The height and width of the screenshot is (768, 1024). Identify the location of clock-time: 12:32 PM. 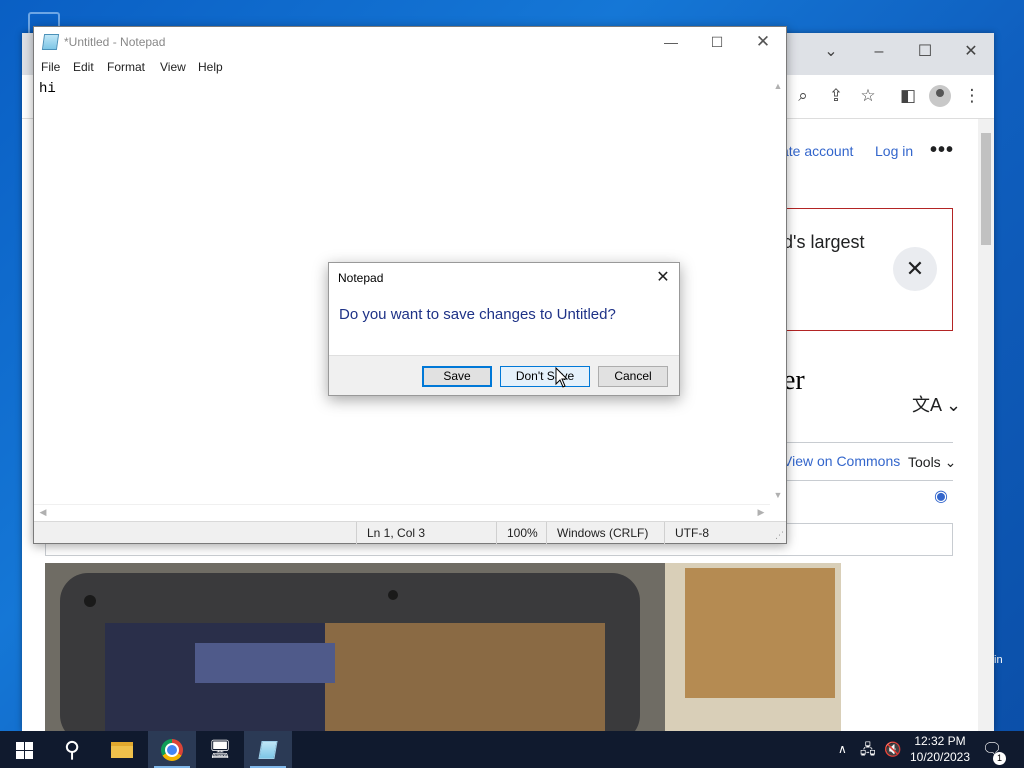
(940, 741).